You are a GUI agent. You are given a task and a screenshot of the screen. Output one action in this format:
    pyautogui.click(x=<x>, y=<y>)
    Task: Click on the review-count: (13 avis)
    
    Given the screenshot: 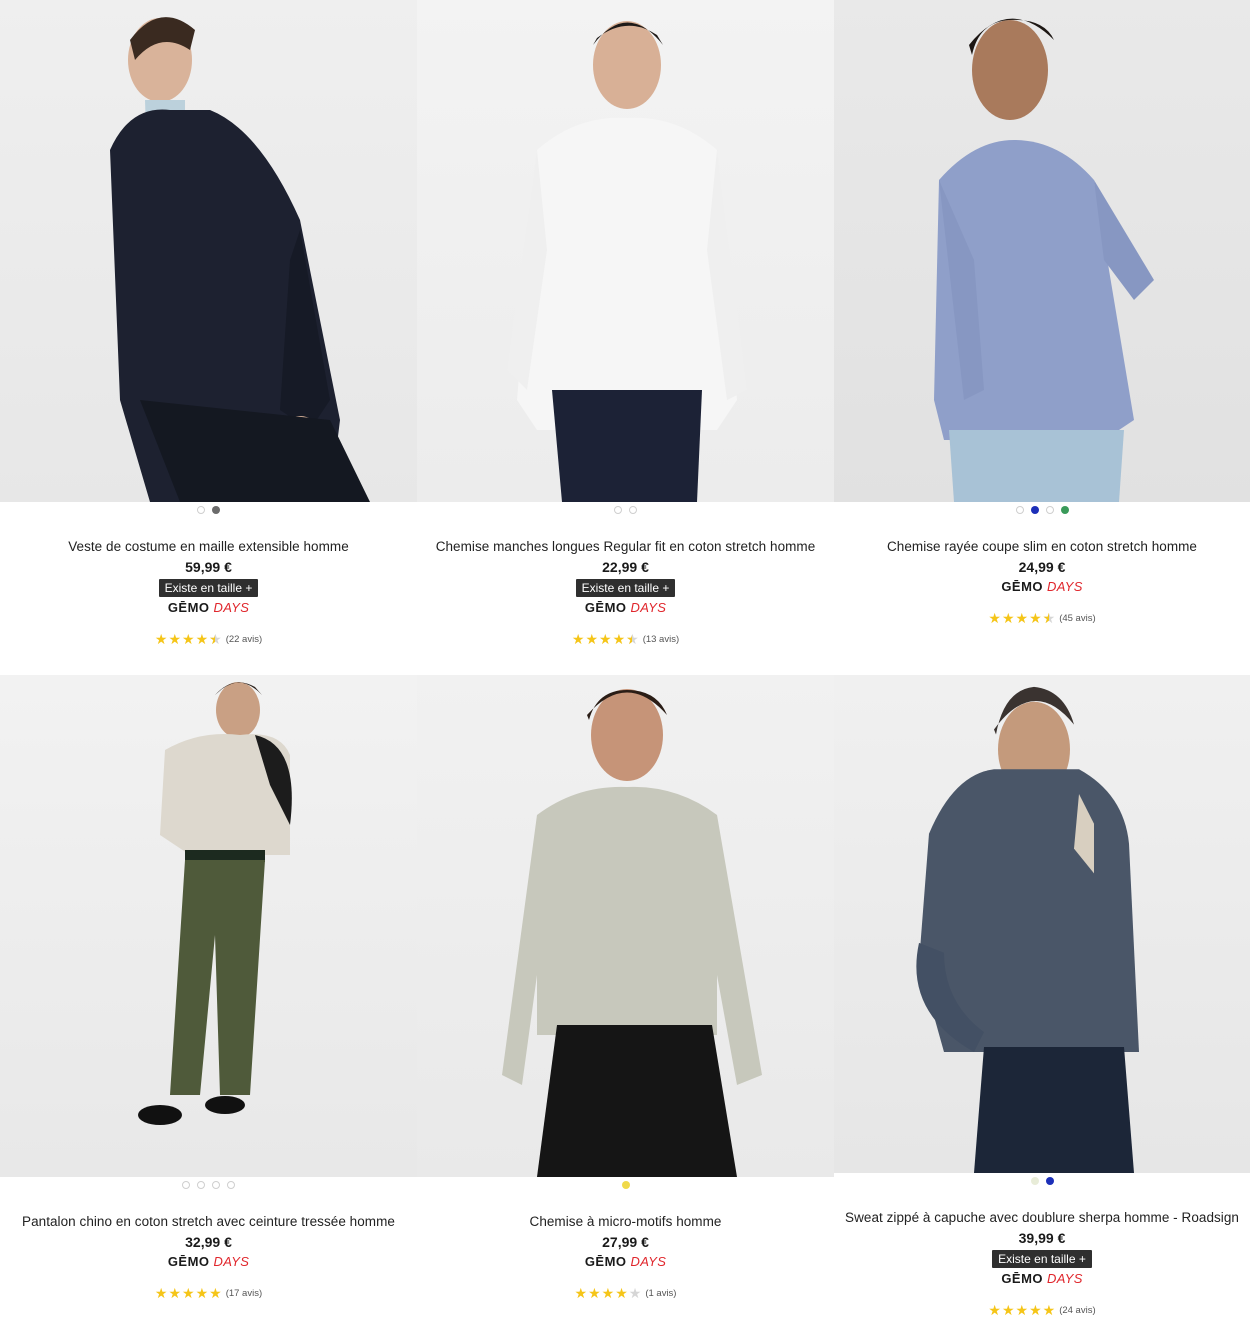 What is the action you would take?
    pyautogui.click(x=661, y=639)
    